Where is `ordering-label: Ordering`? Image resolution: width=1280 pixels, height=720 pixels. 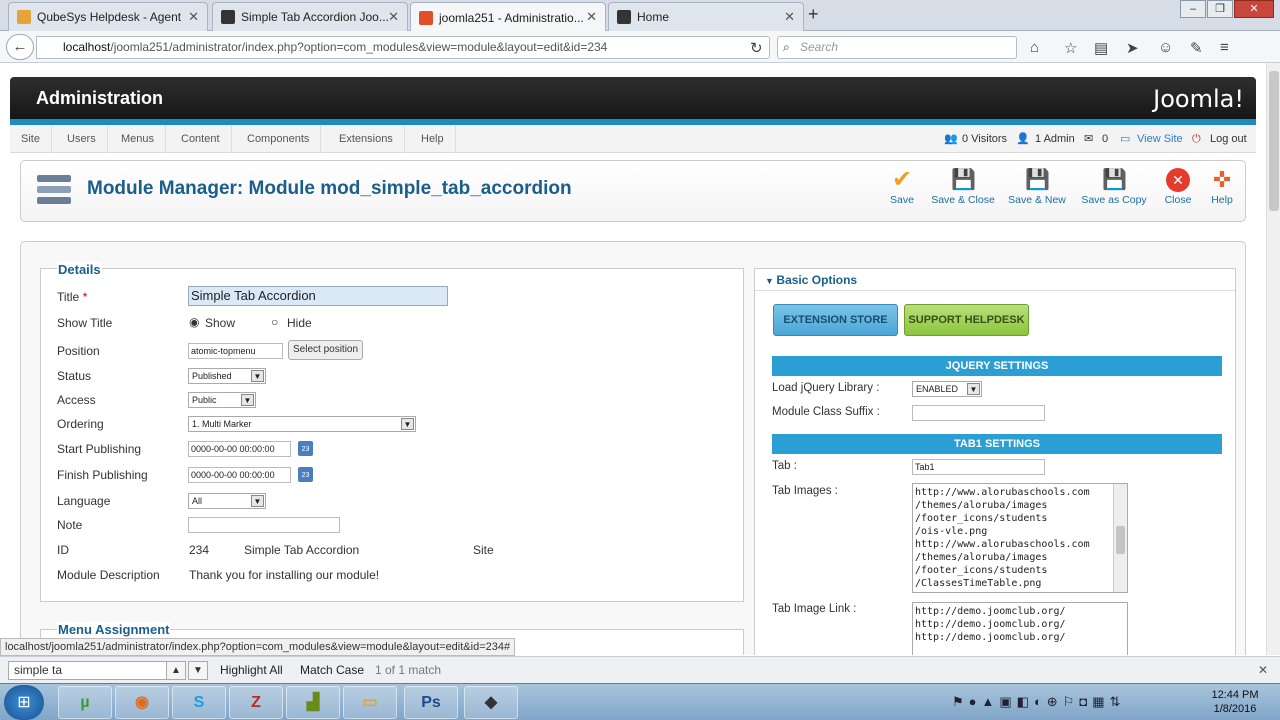
ordering-label: Ordering is located at coordinates (80, 424).